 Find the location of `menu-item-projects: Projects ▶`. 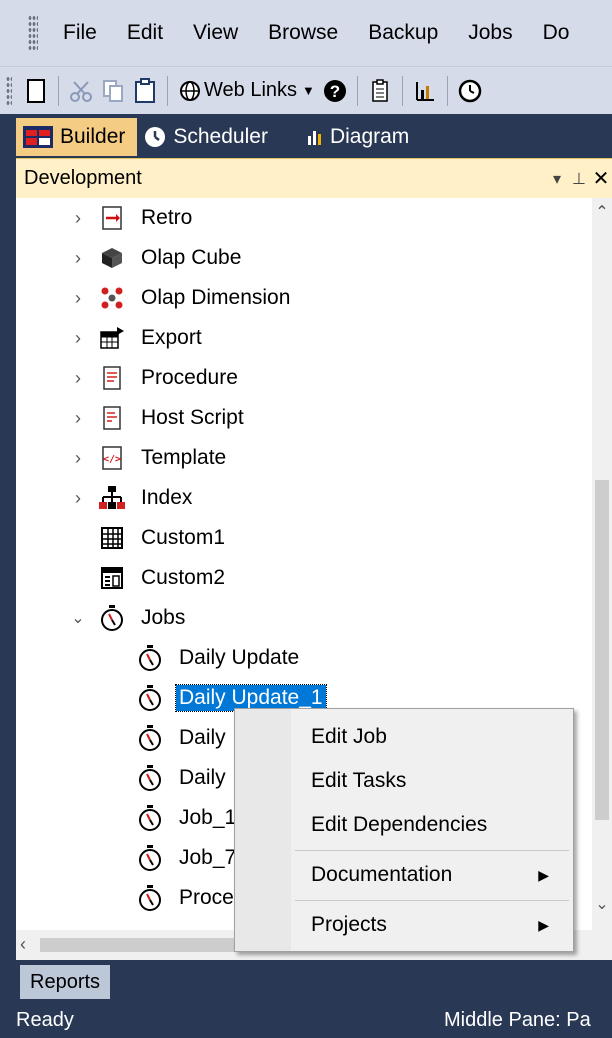

menu-item-projects: Projects ▶ is located at coordinates (404, 925).